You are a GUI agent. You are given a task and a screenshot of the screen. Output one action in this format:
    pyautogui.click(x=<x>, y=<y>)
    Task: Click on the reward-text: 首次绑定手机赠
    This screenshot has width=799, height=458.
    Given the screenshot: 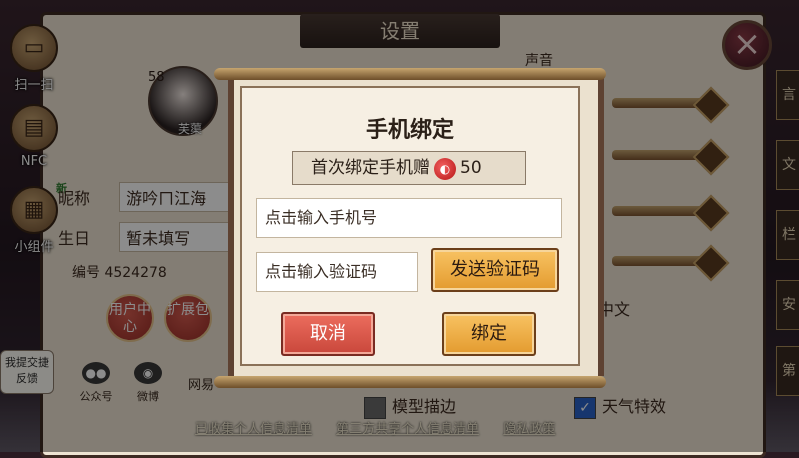 What is the action you would take?
    pyautogui.click(x=370, y=168)
    